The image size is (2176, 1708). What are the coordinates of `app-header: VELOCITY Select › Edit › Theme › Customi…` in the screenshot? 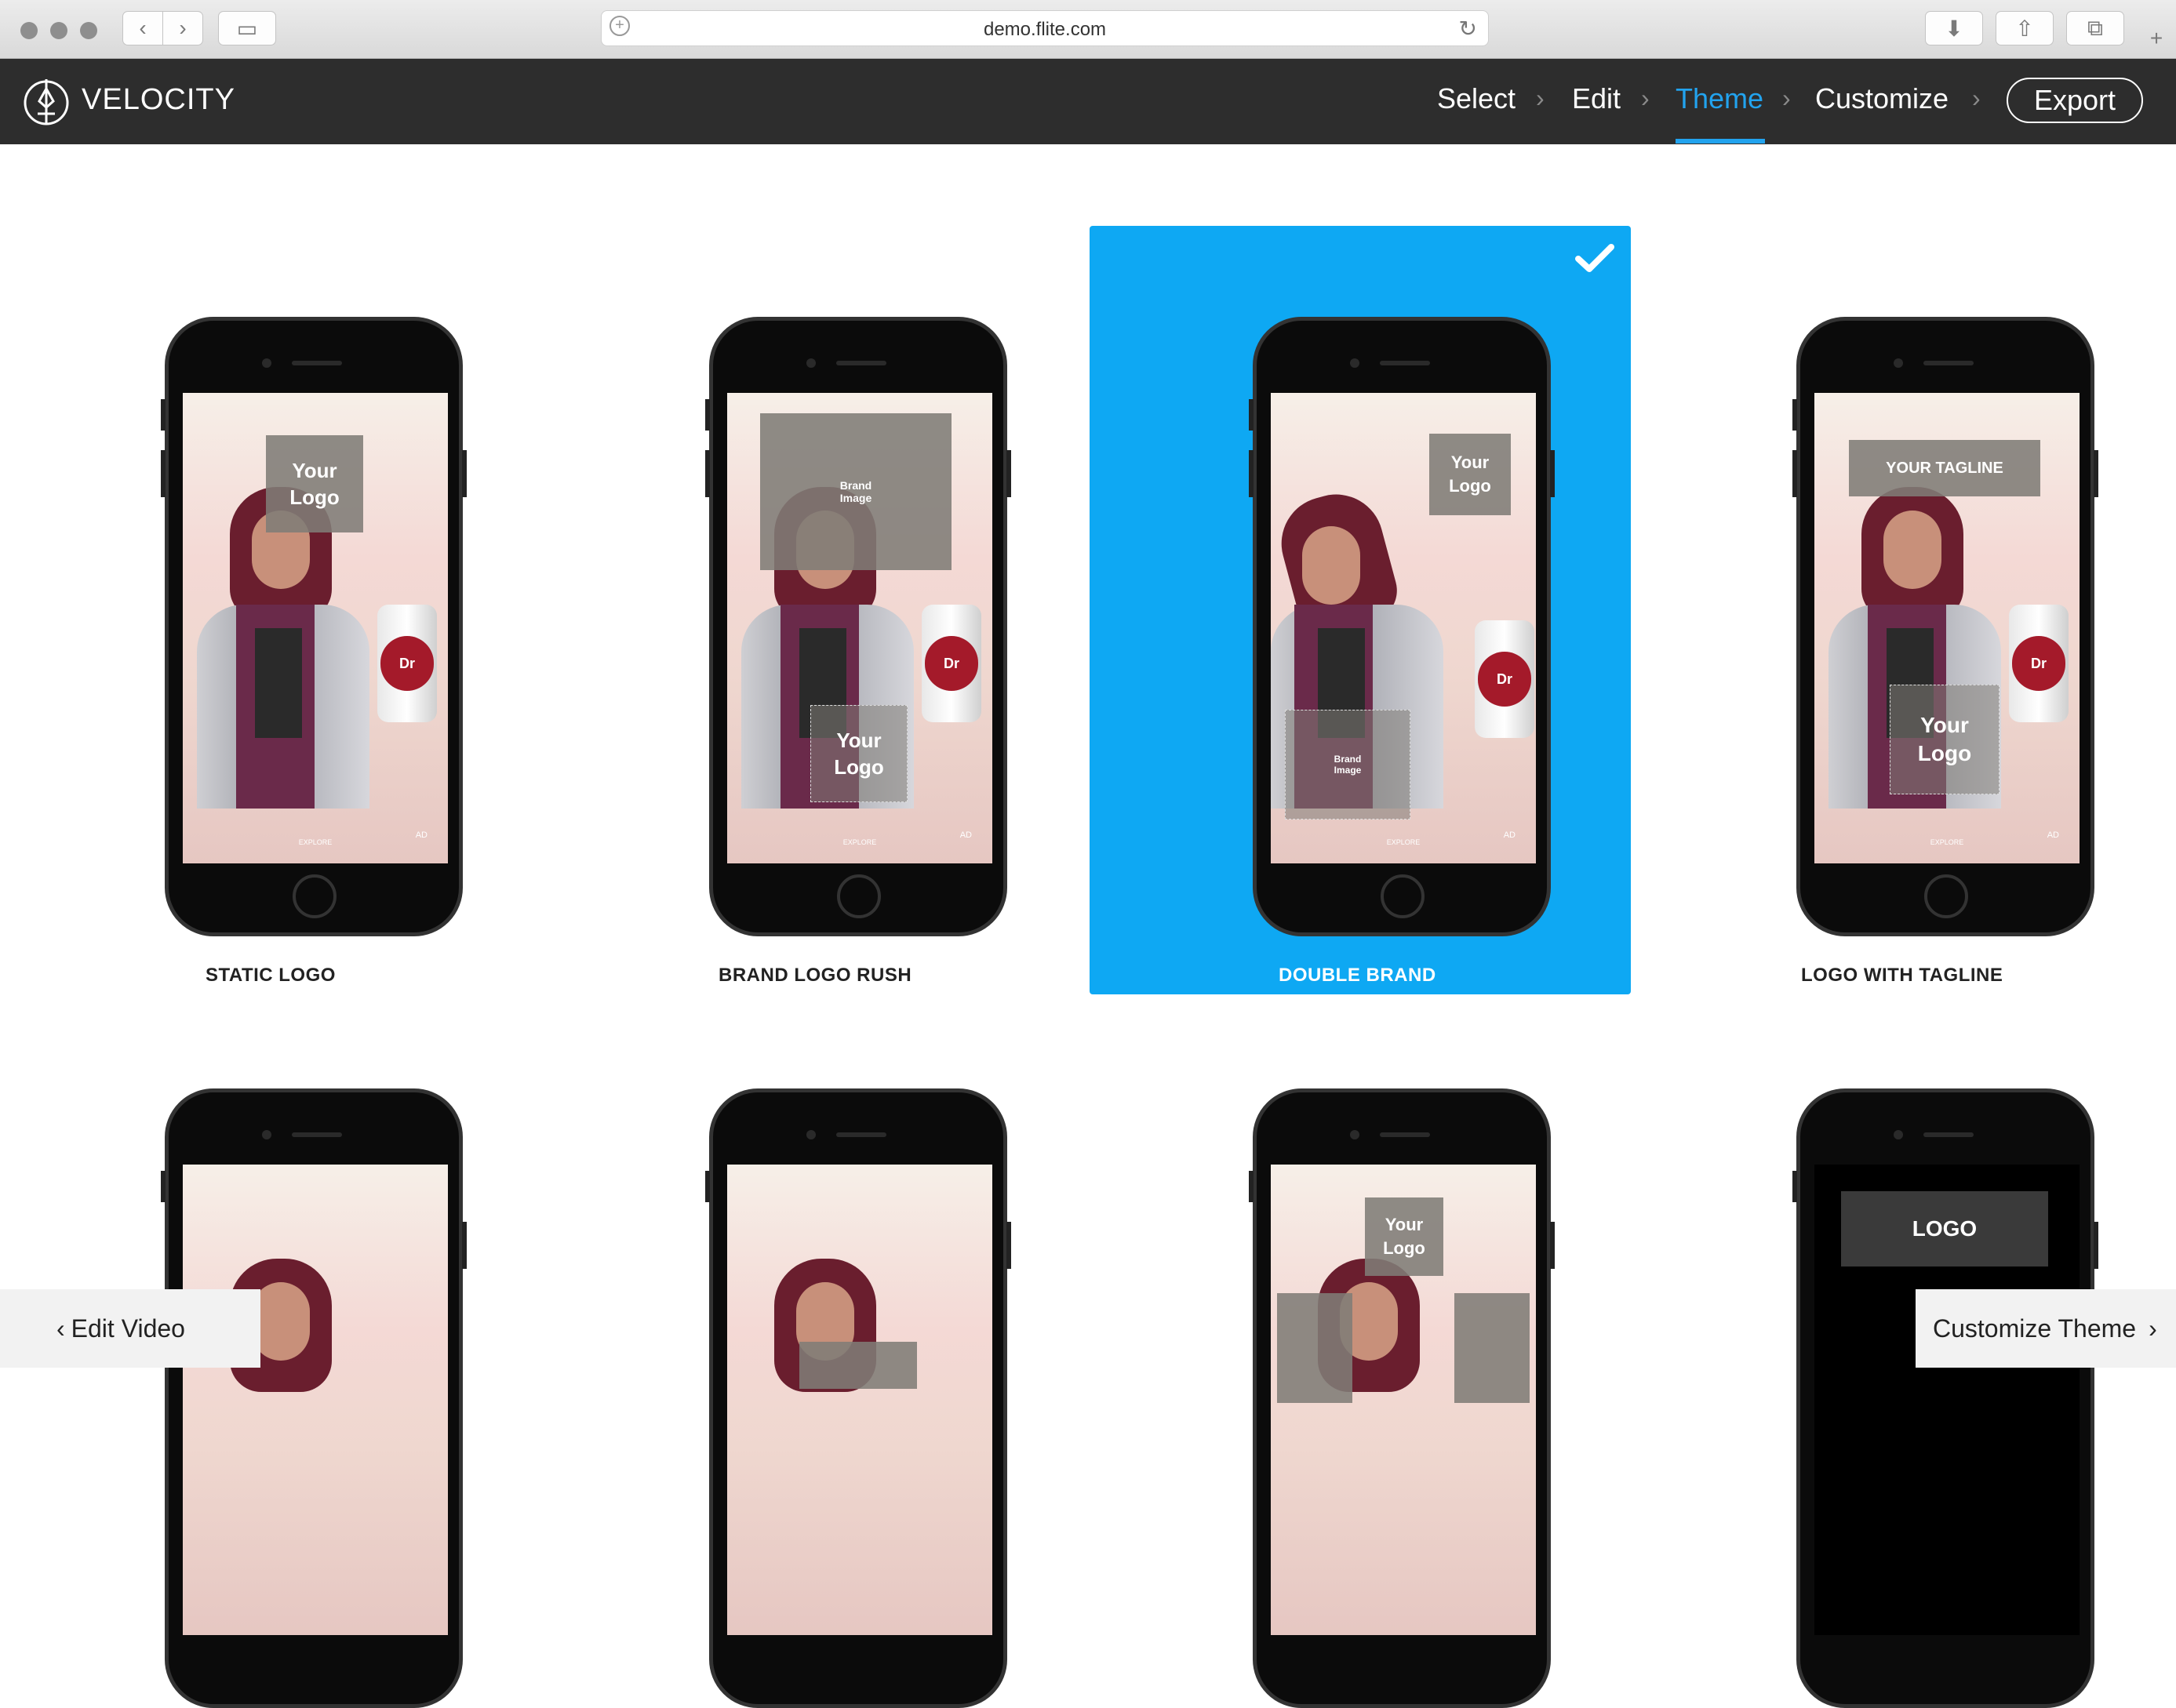 It's located at (1088, 101).